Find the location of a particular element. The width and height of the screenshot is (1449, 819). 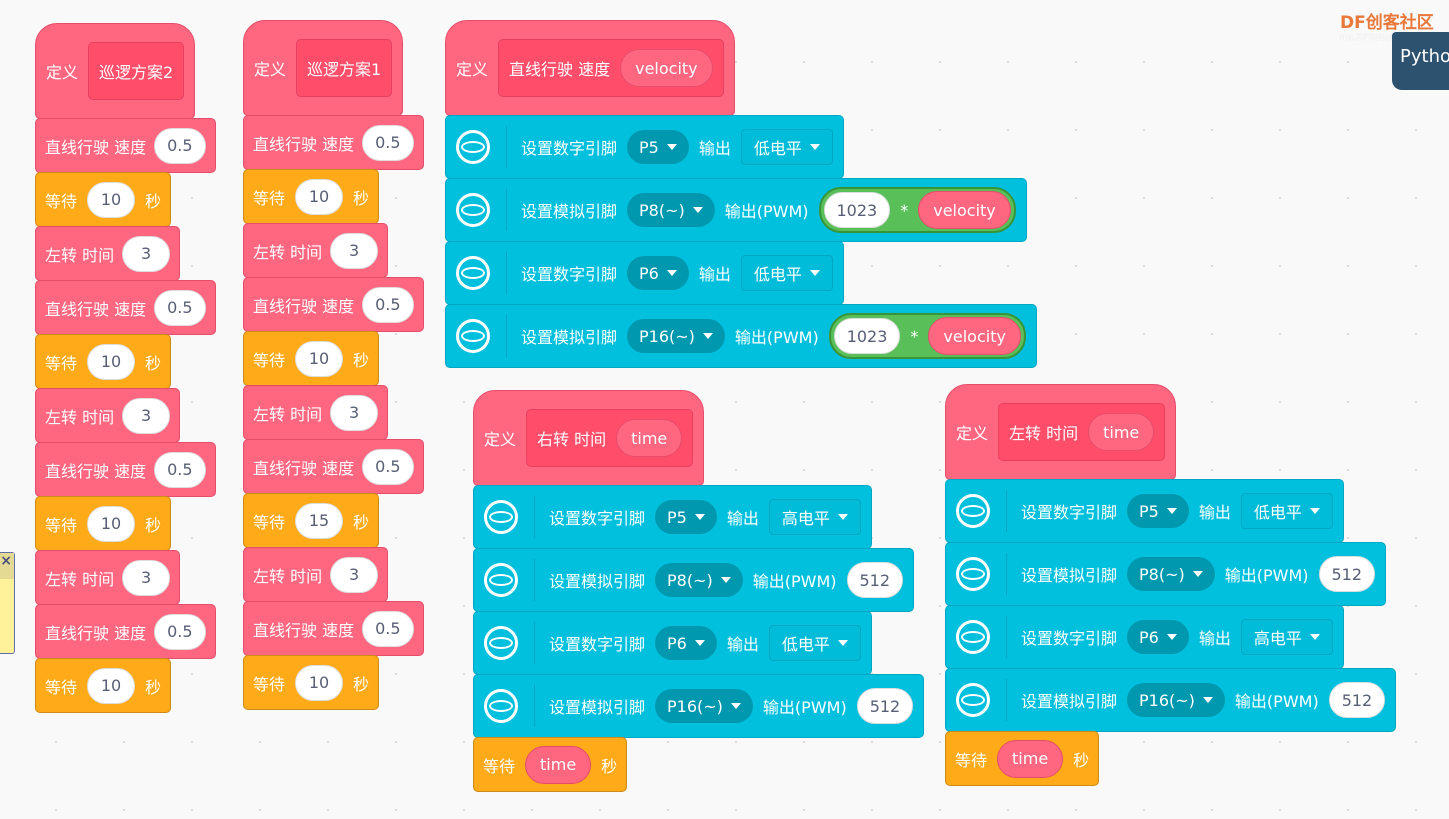

define-hat-block: 定义 左转 时间 time is located at coordinates (1061, 432).